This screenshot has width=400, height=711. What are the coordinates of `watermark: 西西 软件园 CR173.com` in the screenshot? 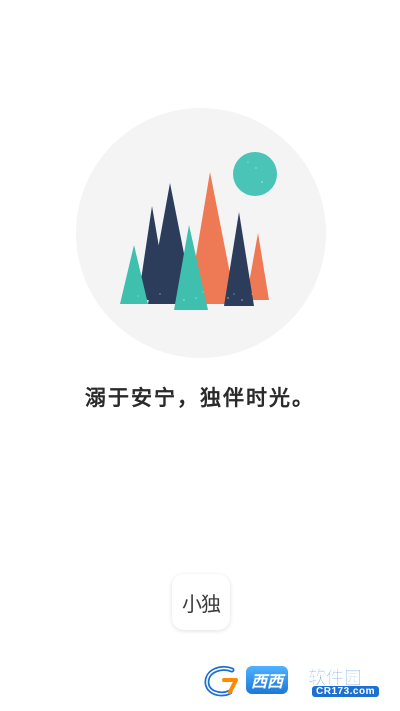 It's located at (294, 681).